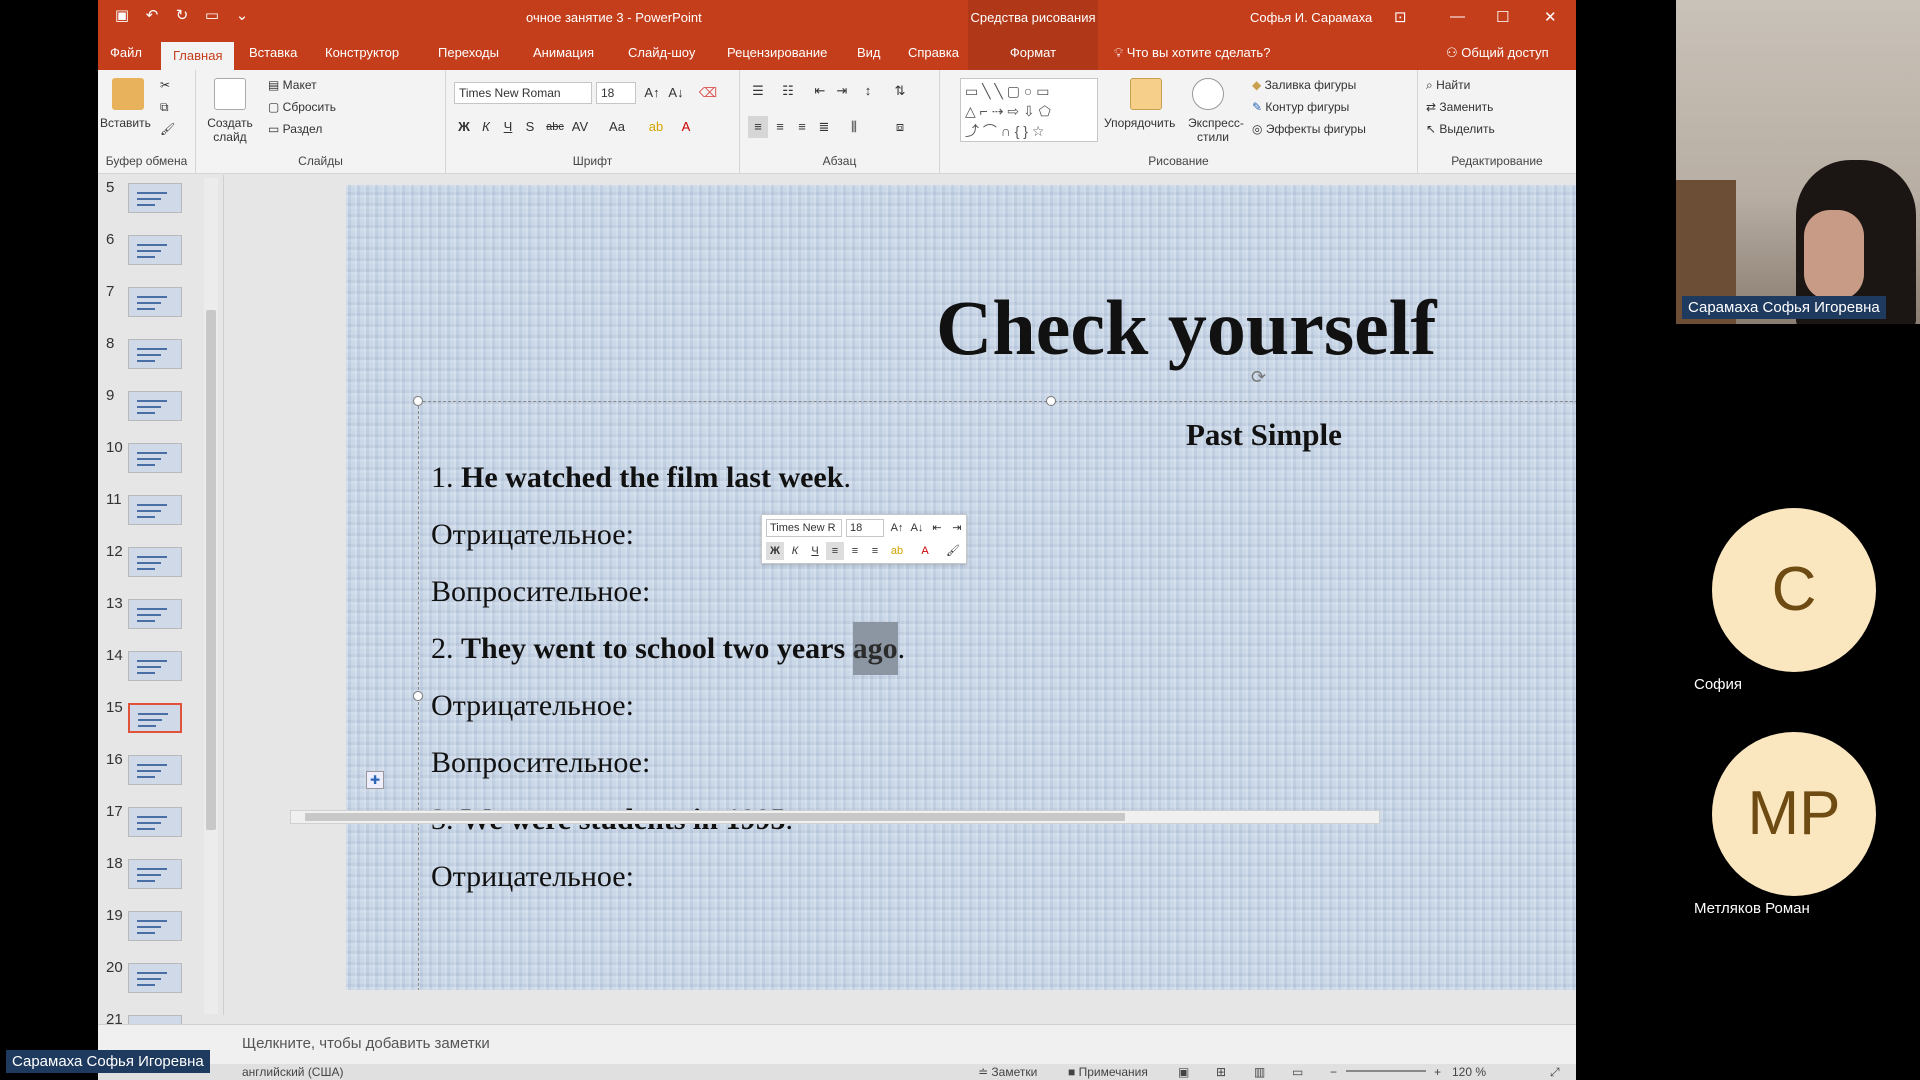  What do you see at coordinates (1300, 107) in the screenshot?
I see `shape-outline-button: ✎ Контур фигуры` at bounding box center [1300, 107].